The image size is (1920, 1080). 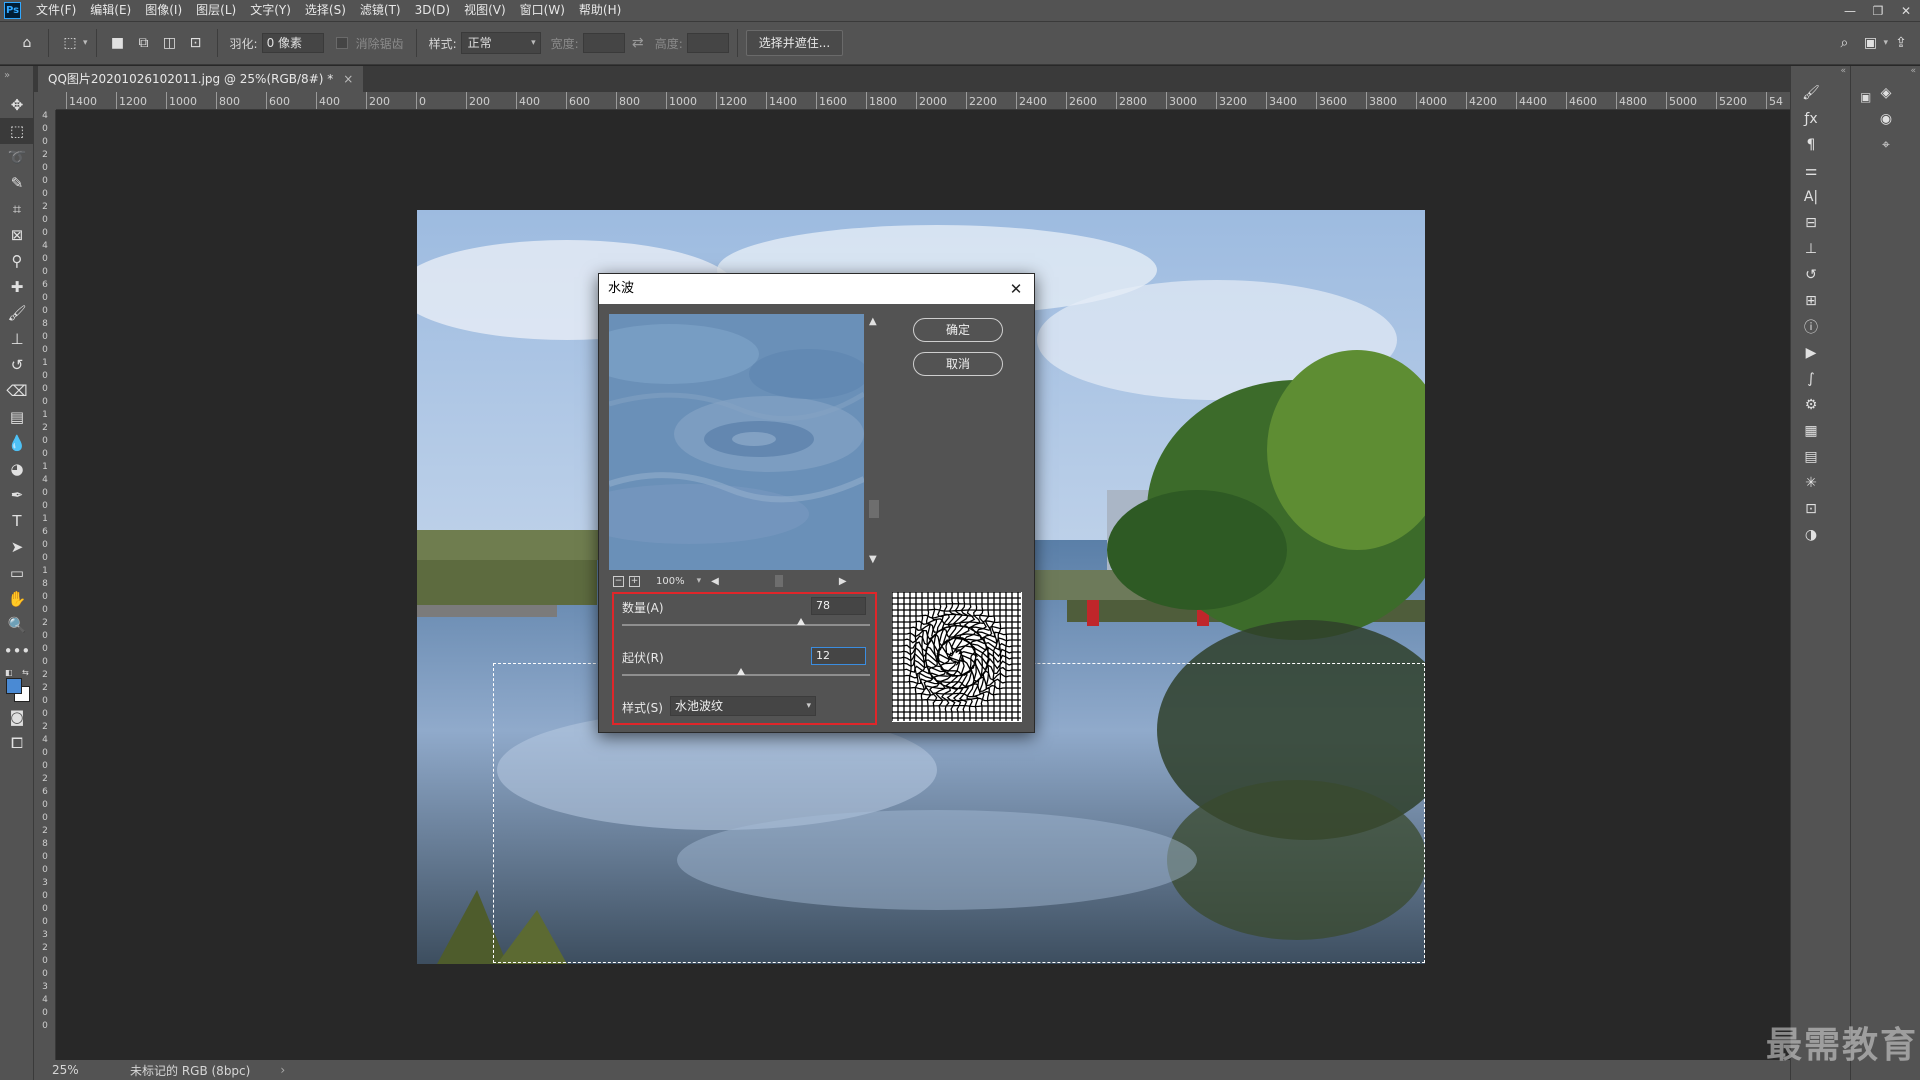 I want to click on zoom-level: 25%, so click(x=82, y=1070).